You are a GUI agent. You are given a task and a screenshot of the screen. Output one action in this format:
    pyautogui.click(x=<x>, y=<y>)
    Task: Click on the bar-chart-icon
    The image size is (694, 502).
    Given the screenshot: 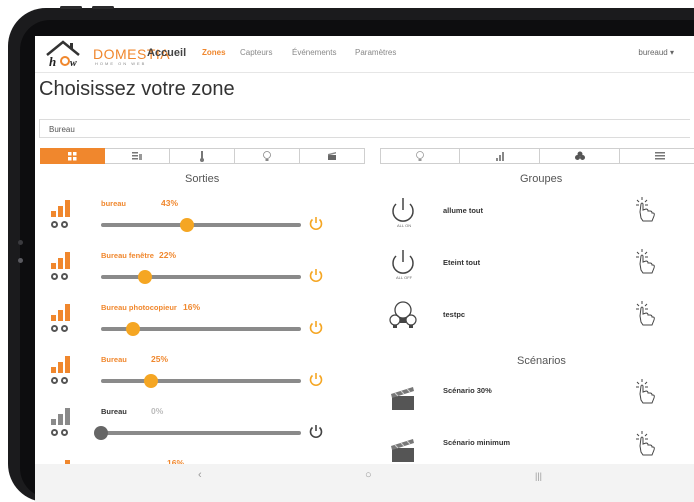 What is the action you would take?
    pyautogui.click(x=499, y=156)
    